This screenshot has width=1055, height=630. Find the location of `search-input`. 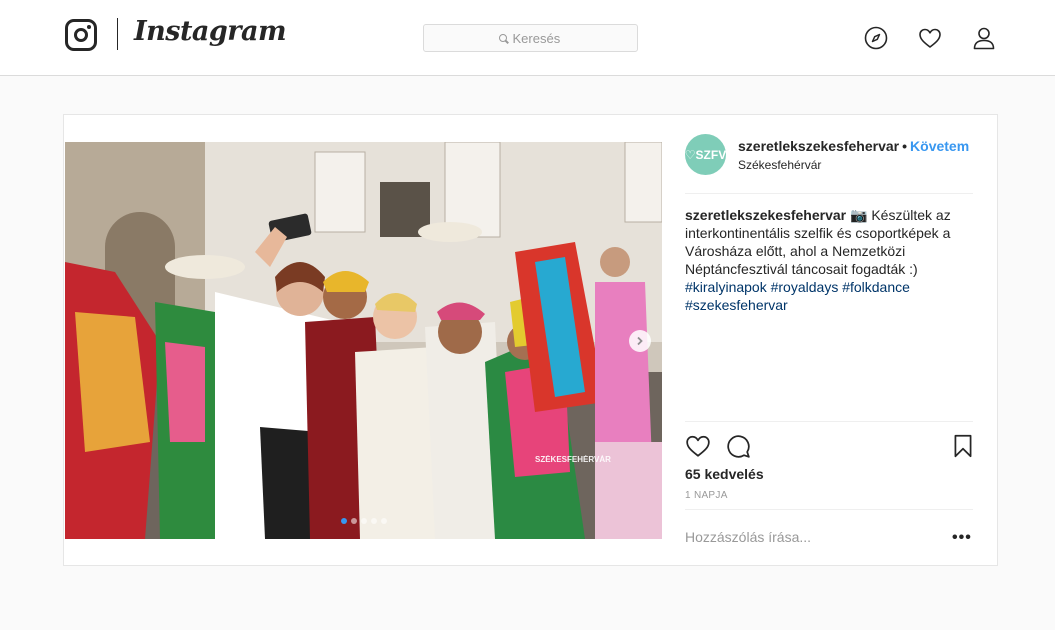

search-input is located at coordinates (537, 38).